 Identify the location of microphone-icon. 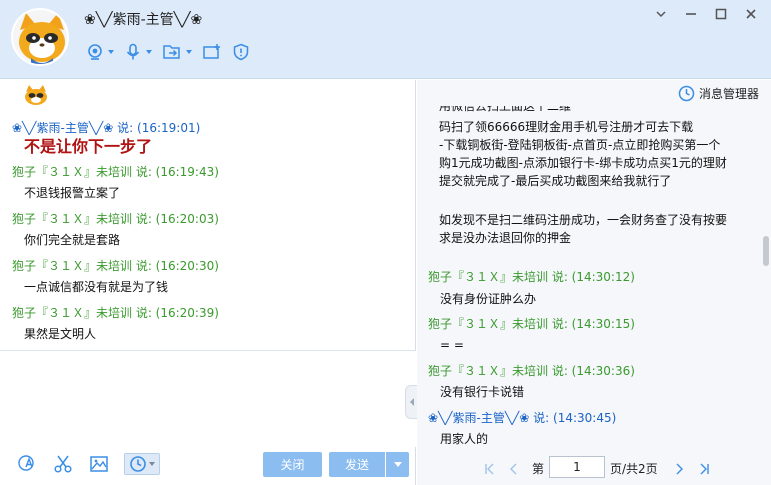
(133, 51).